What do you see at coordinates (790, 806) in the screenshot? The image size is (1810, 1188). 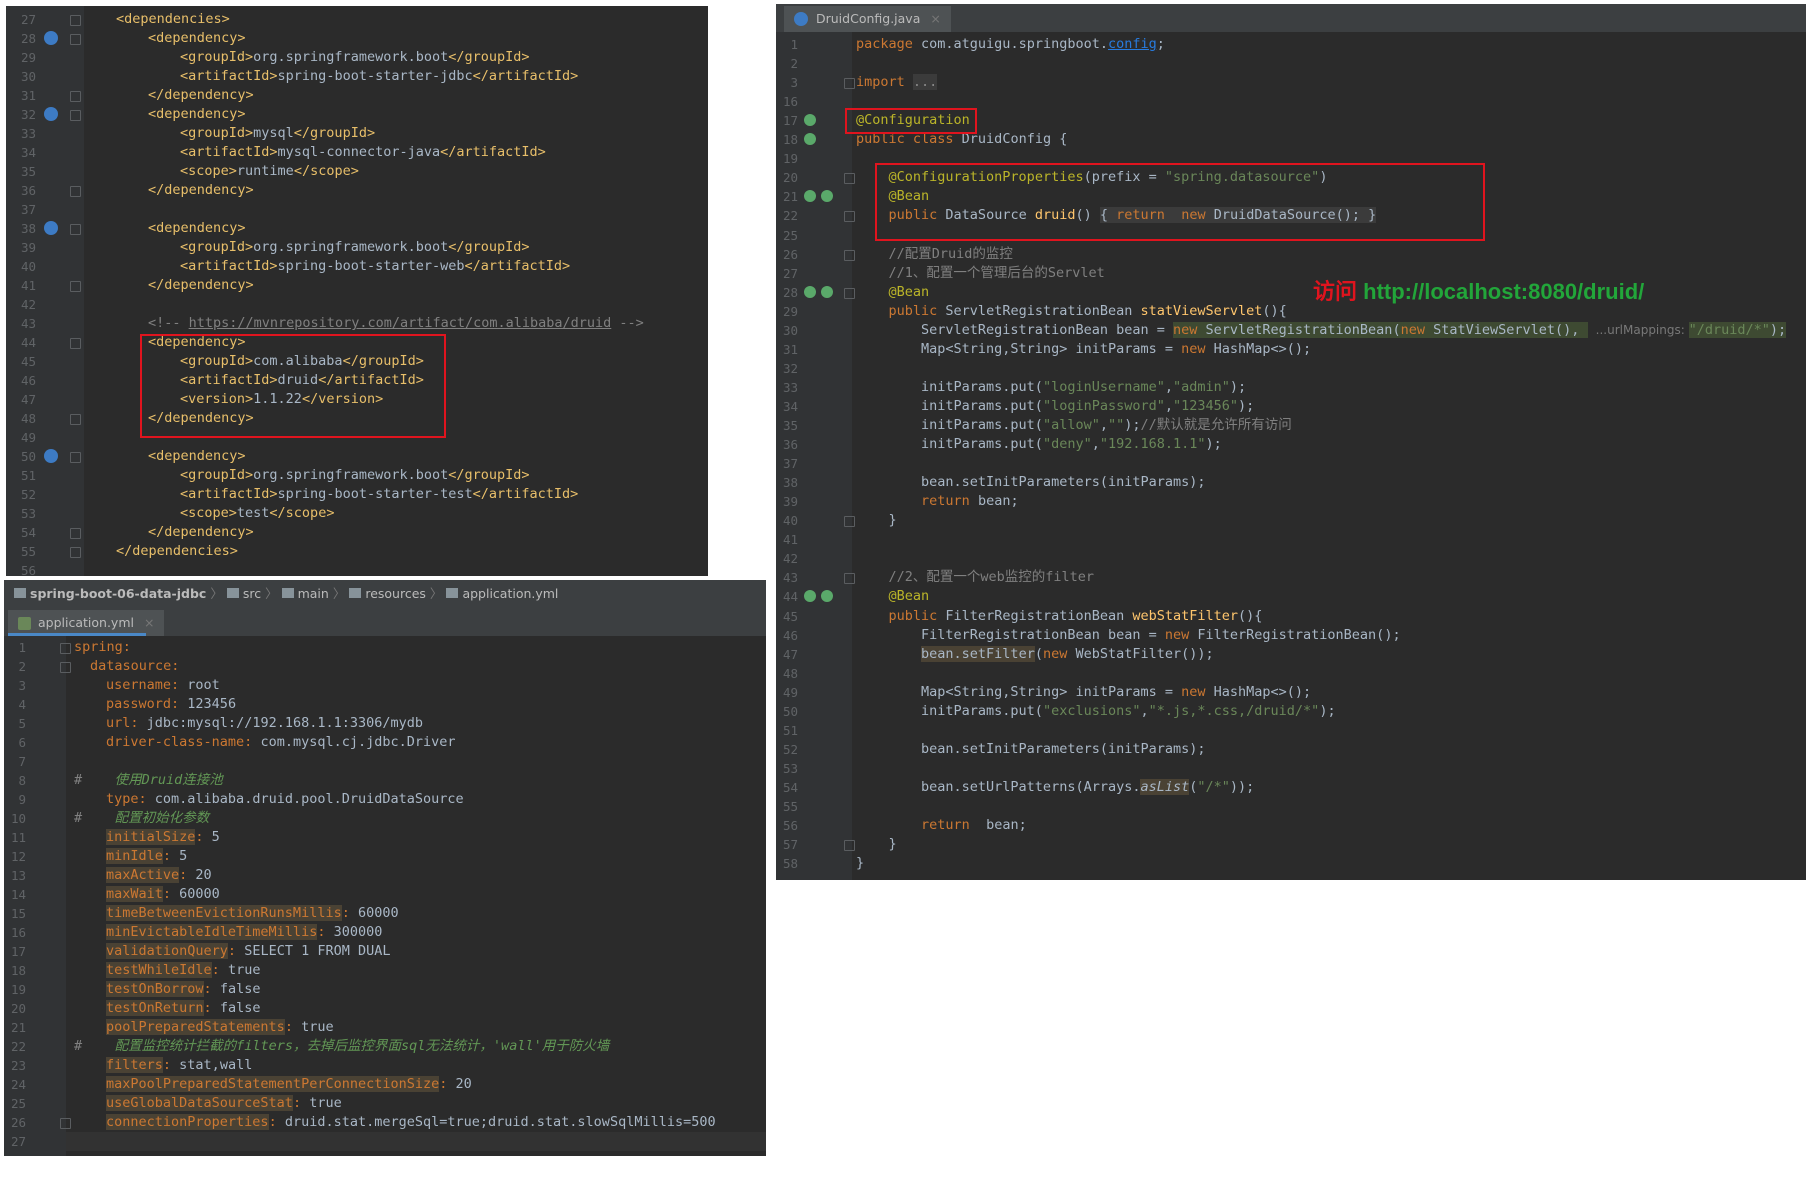 I see `line-number: 55` at bounding box center [790, 806].